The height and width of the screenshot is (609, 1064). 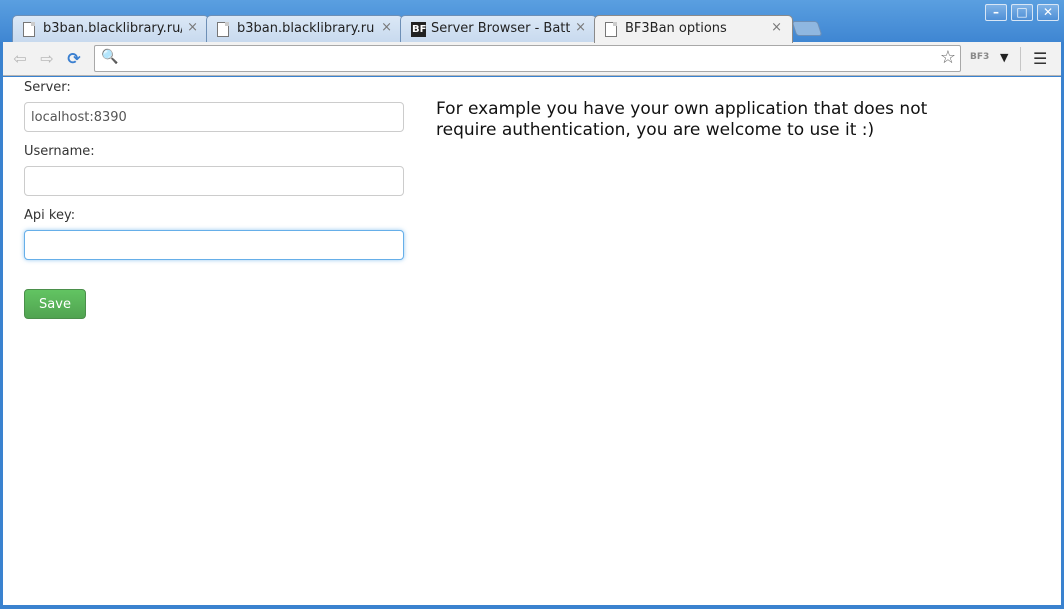 I want to click on reload-button: ⟳, so click(x=74, y=59).